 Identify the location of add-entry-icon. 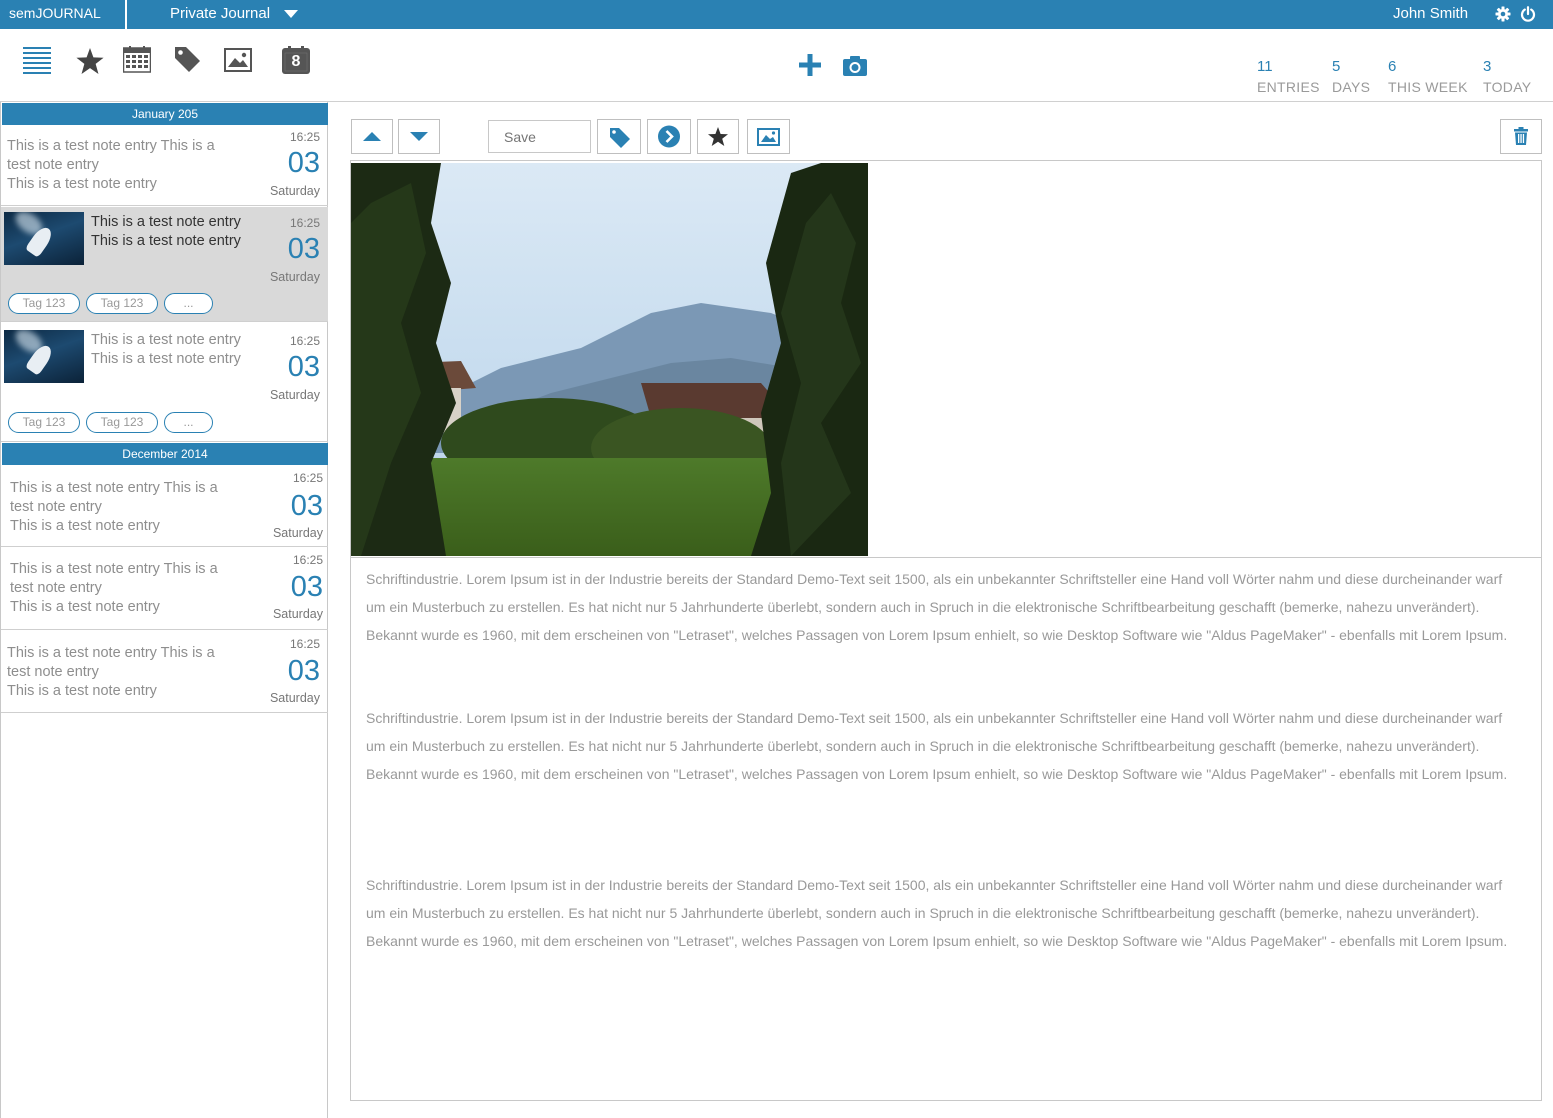
(810, 65).